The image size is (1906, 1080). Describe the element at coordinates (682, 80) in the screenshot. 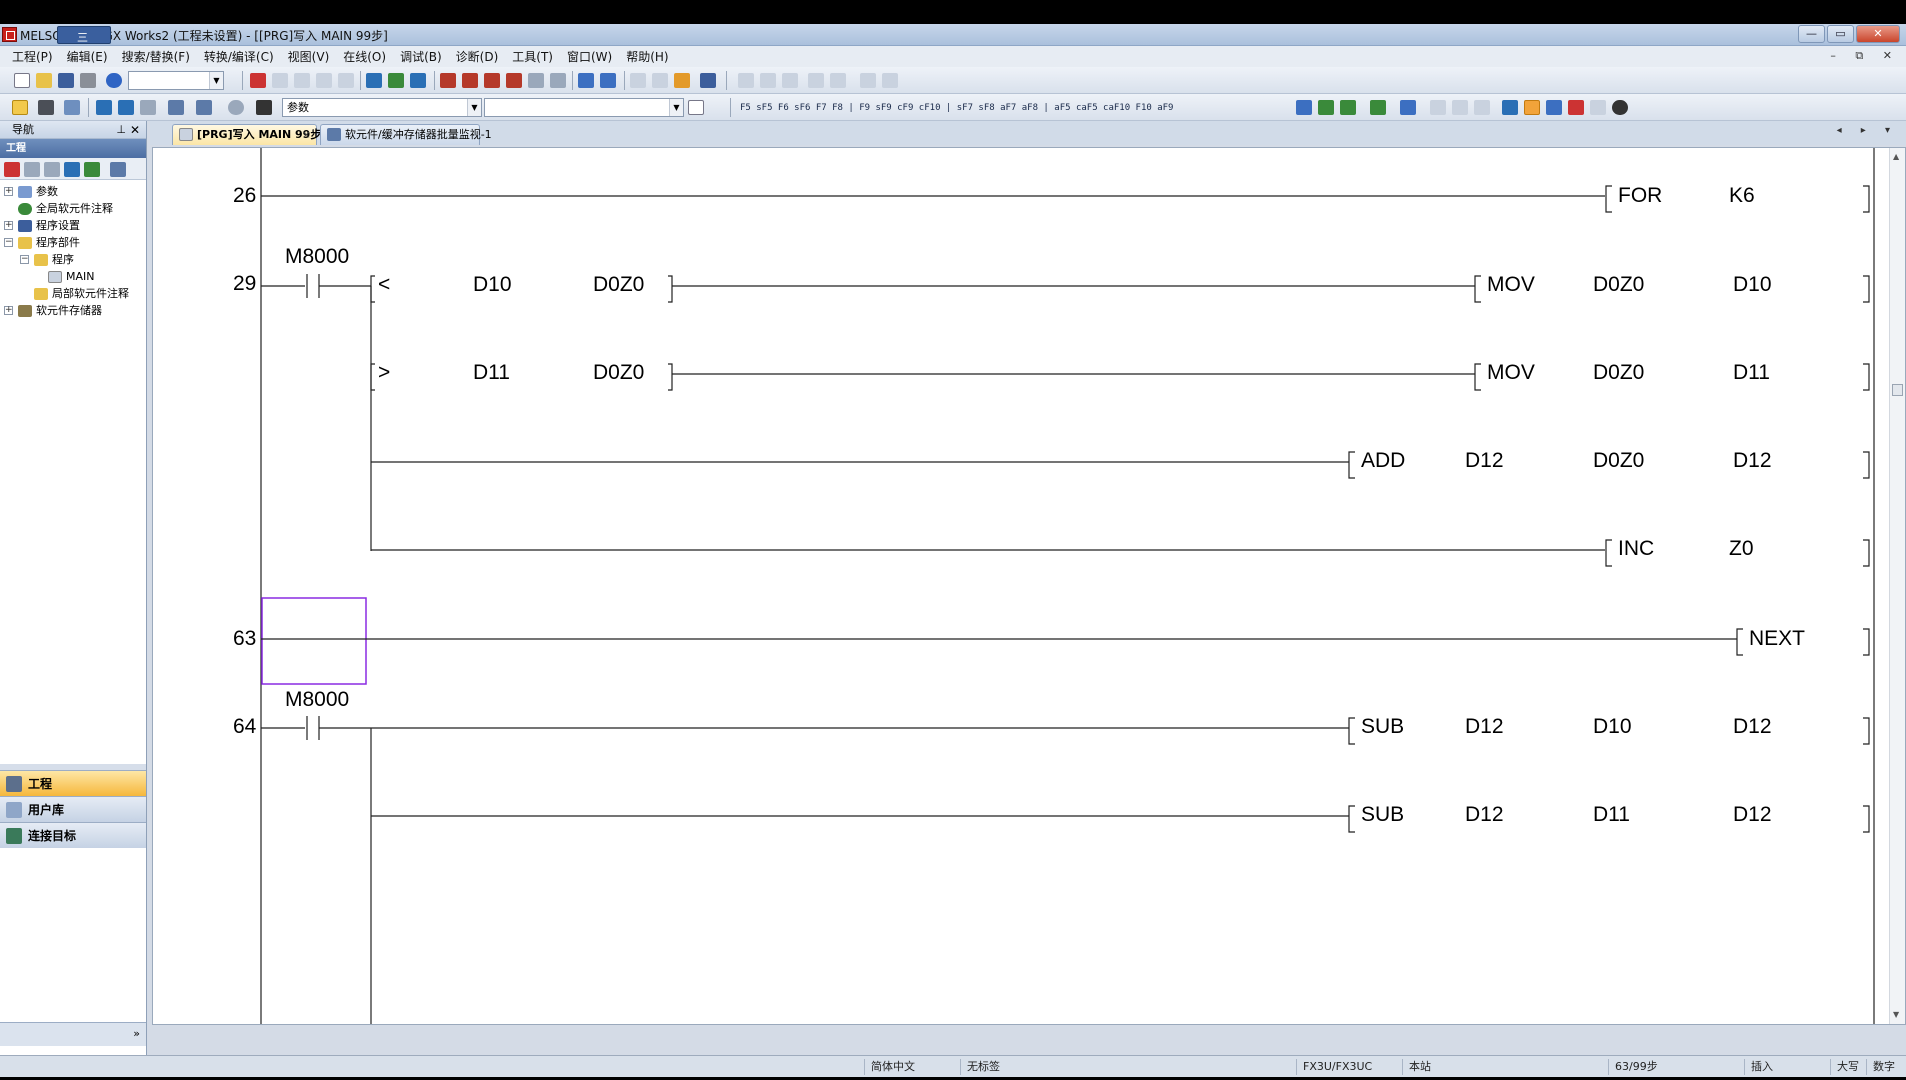

I see `device-test-icon` at that location.